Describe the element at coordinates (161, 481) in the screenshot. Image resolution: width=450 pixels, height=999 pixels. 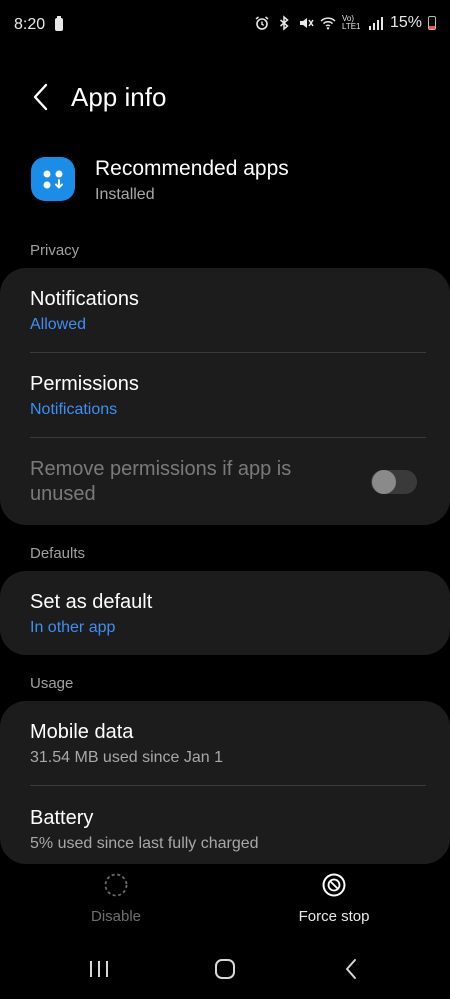
I see `remove-permissions-title: Remove permissions if app is unused` at that location.